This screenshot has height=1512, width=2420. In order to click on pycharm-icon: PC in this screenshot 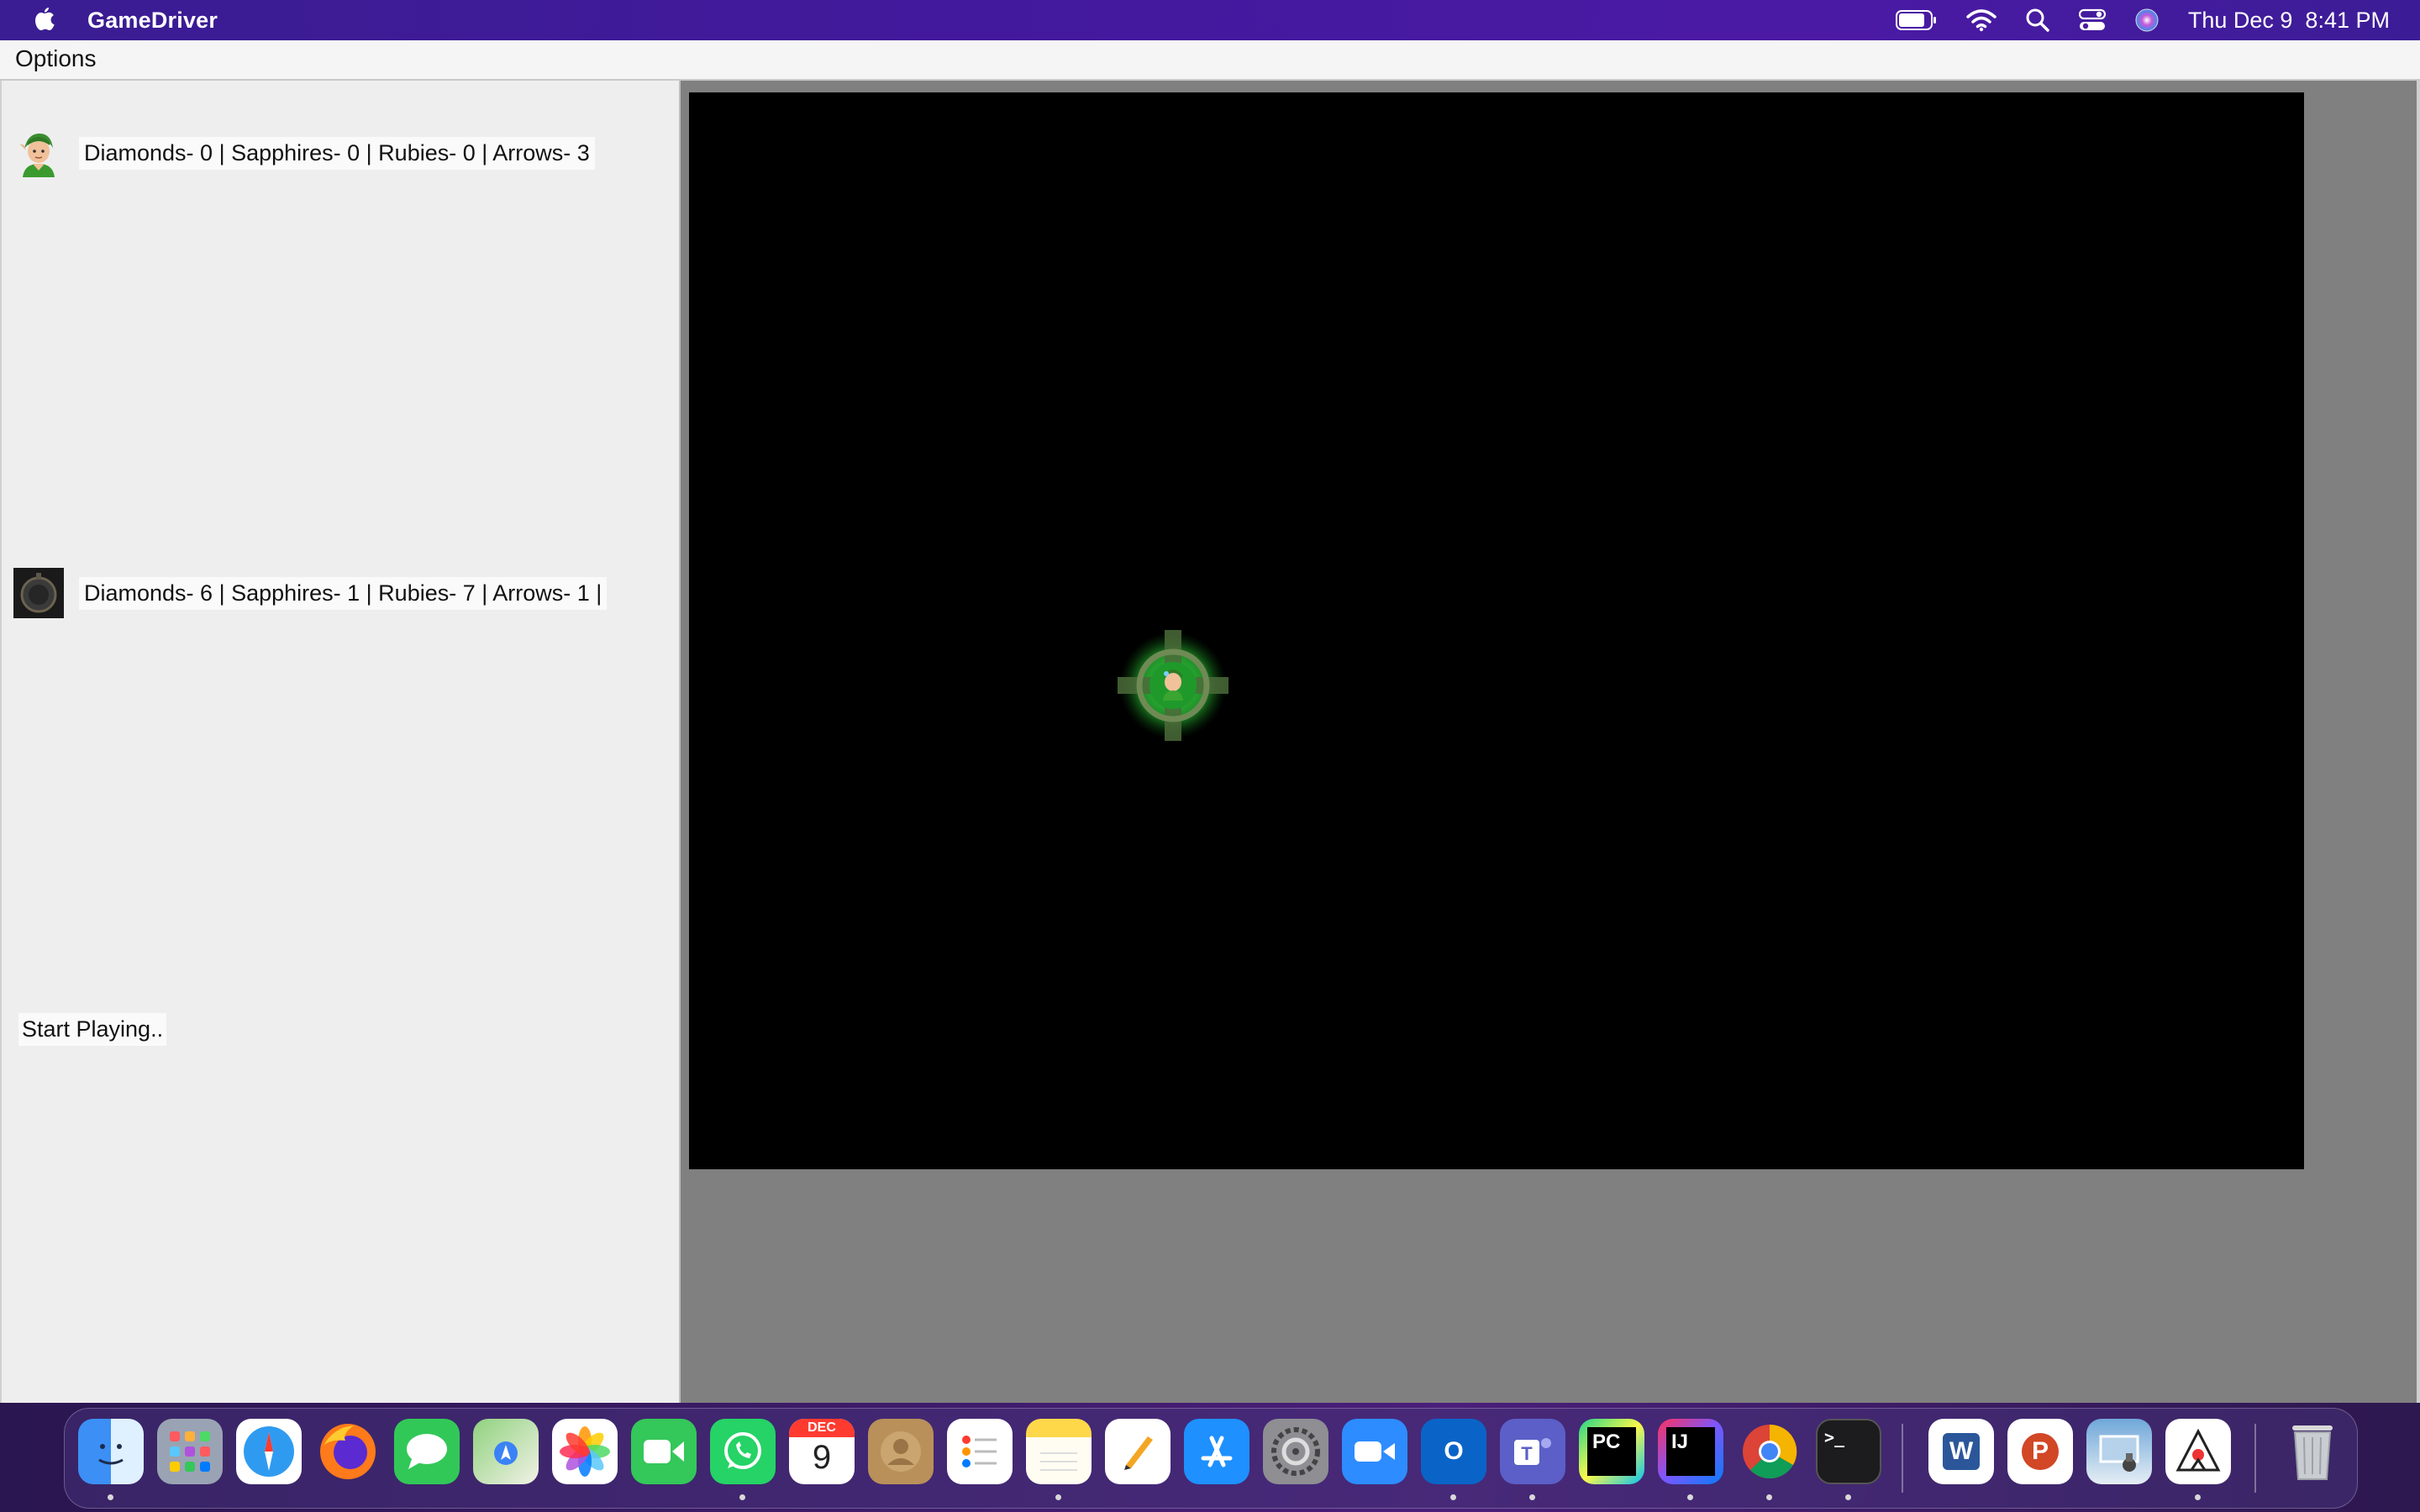, I will do `click(1612, 1451)`.